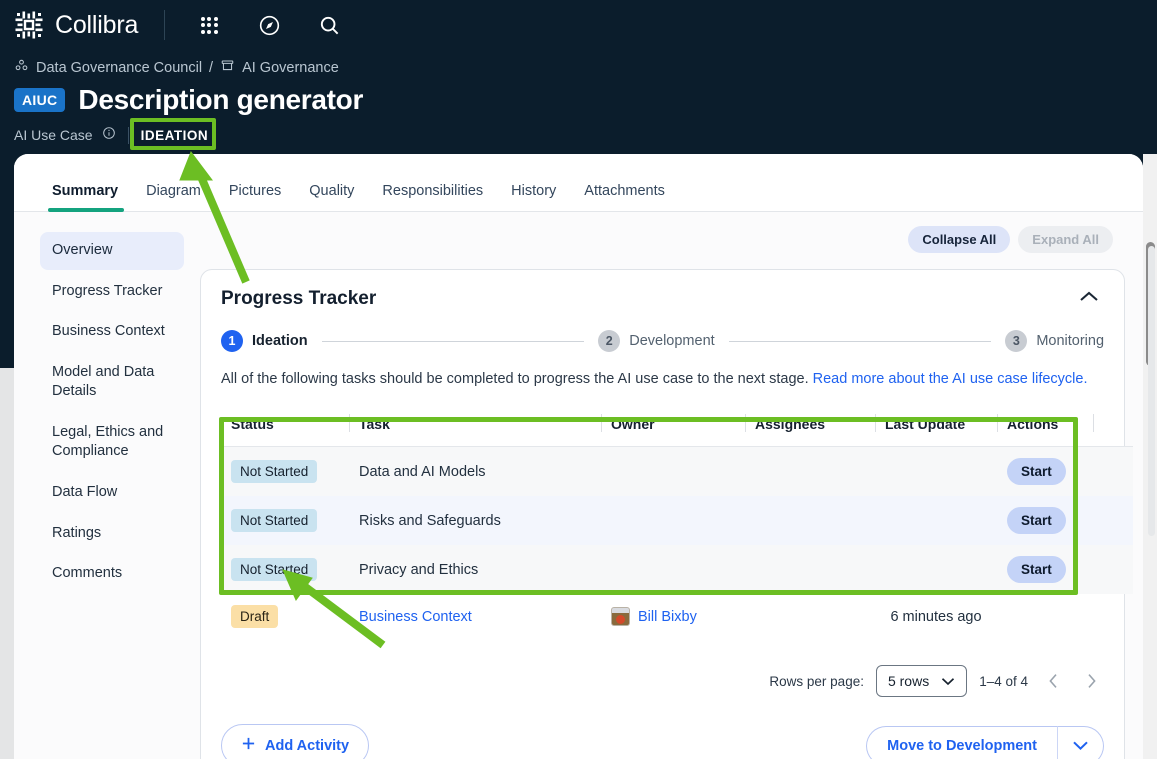  Describe the element at coordinates (415, 617) in the screenshot. I see `task-link: Business Context` at that location.